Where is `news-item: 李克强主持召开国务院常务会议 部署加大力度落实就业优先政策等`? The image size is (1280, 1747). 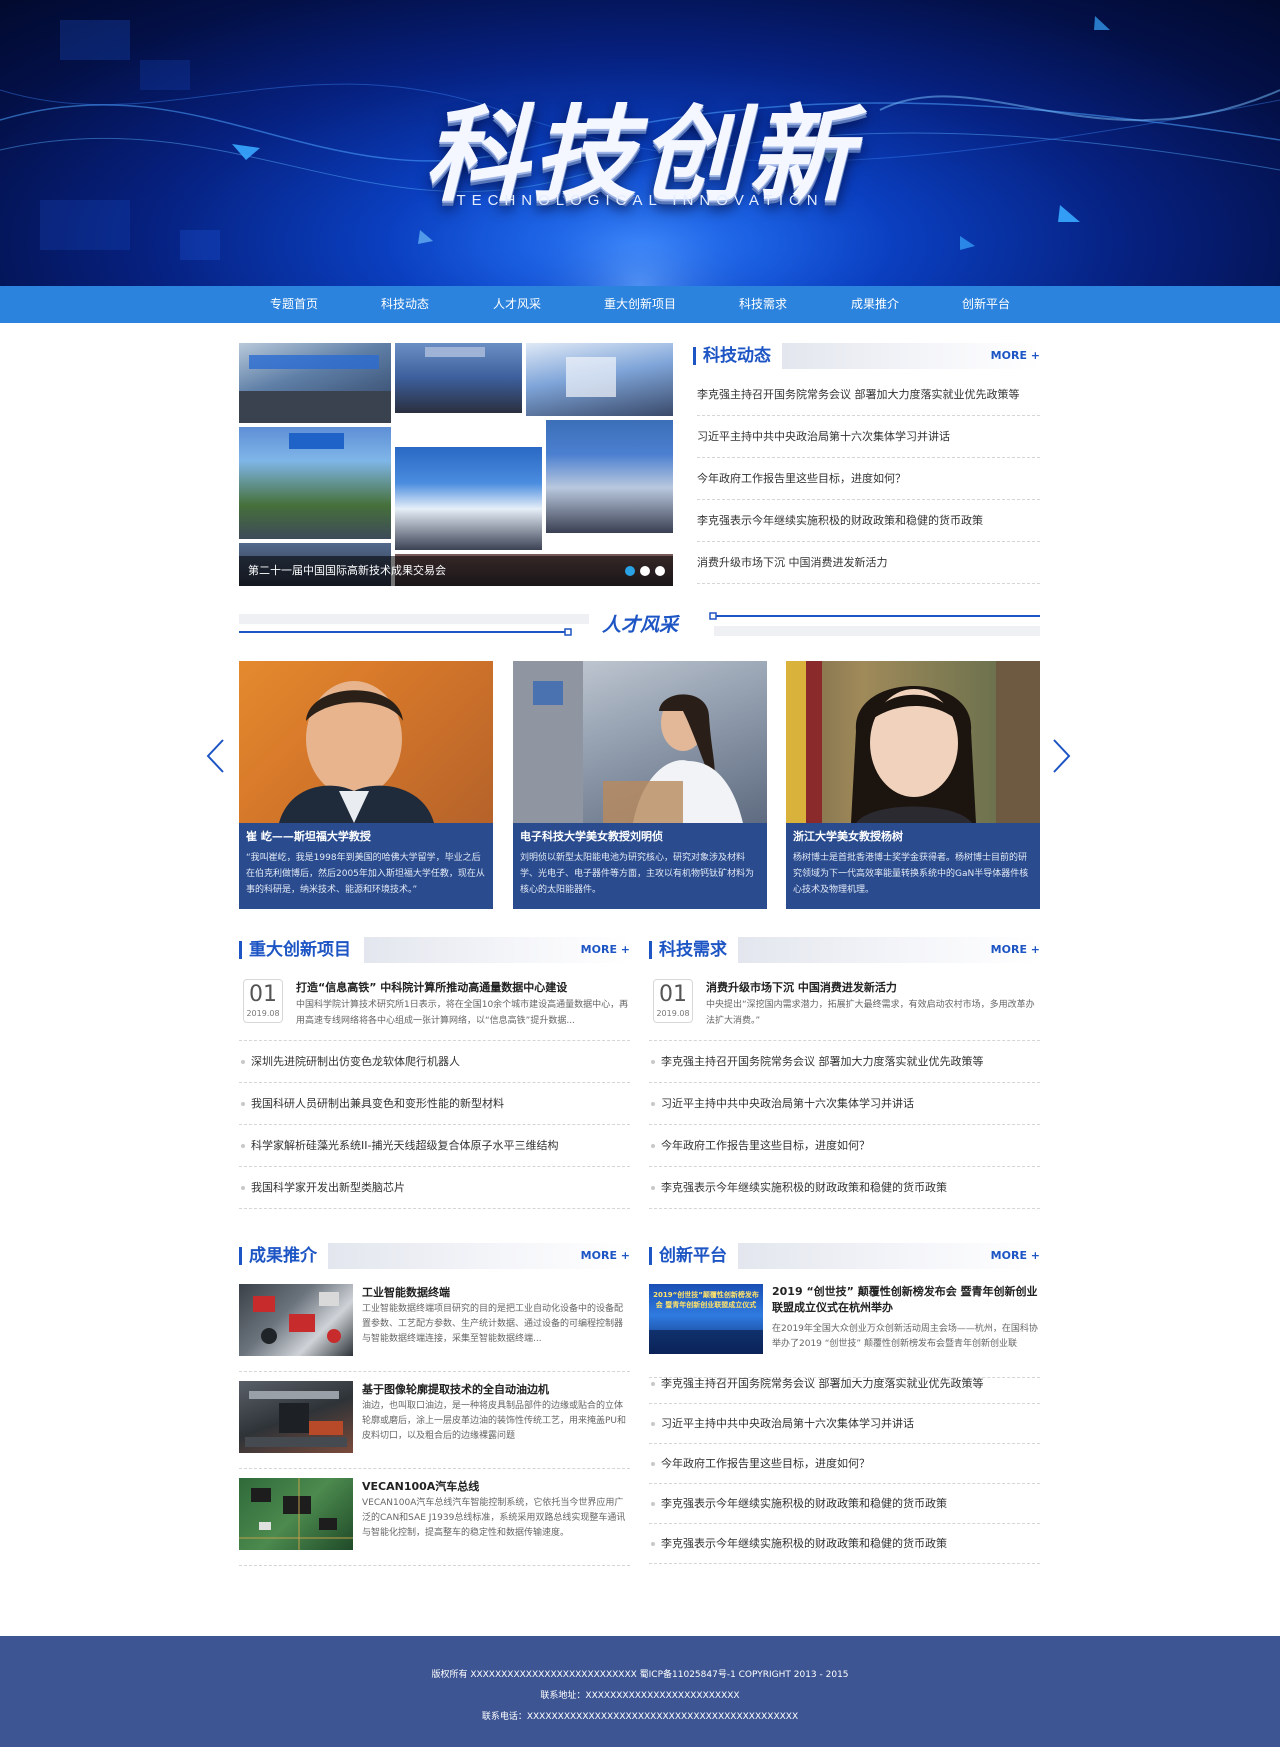 news-item: 李克强主持召开国务院常务会议 部署加大力度落实就业优先政策等 is located at coordinates (868, 395).